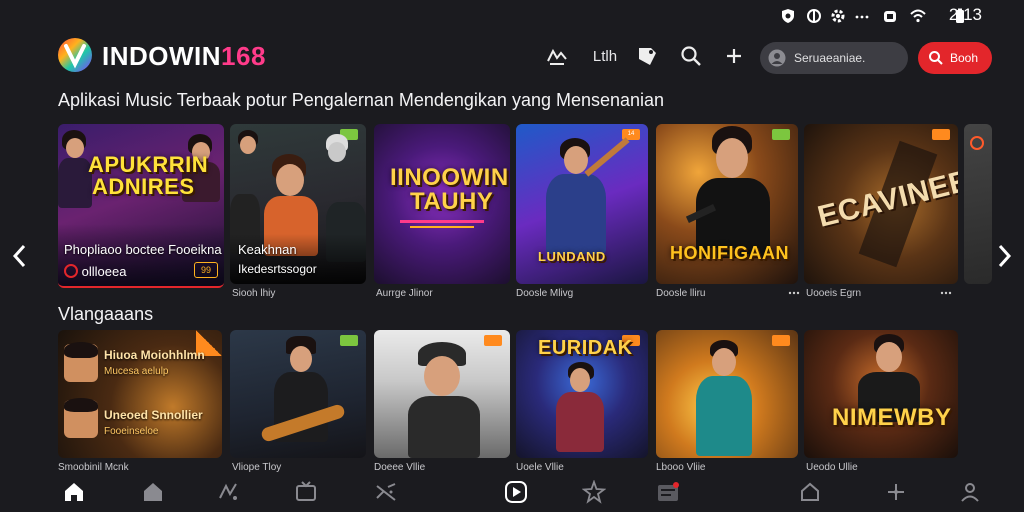  I want to click on featured2-row2-sub: Fooeinseloe, so click(131, 431).